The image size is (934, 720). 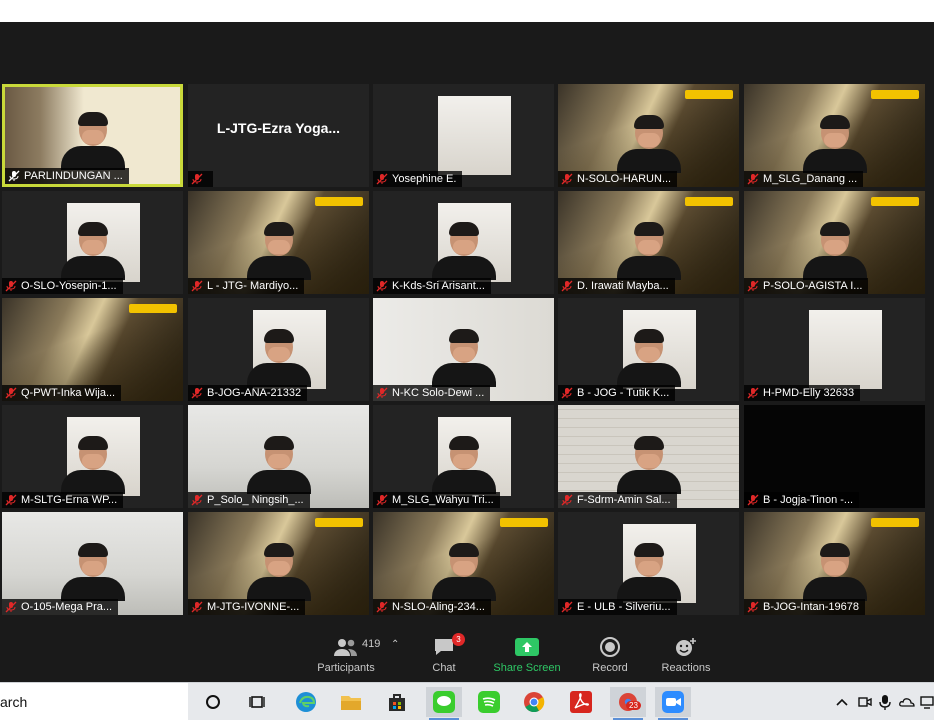 What do you see at coordinates (371, 644) in the screenshot?
I see `participants-count: 419` at bounding box center [371, 644].